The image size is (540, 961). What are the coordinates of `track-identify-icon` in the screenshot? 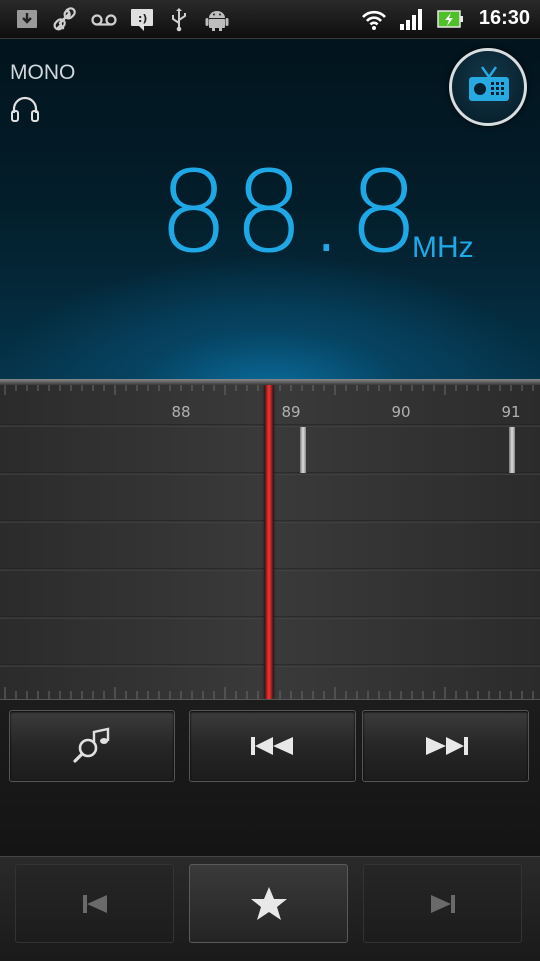 It's located at (91, 745).